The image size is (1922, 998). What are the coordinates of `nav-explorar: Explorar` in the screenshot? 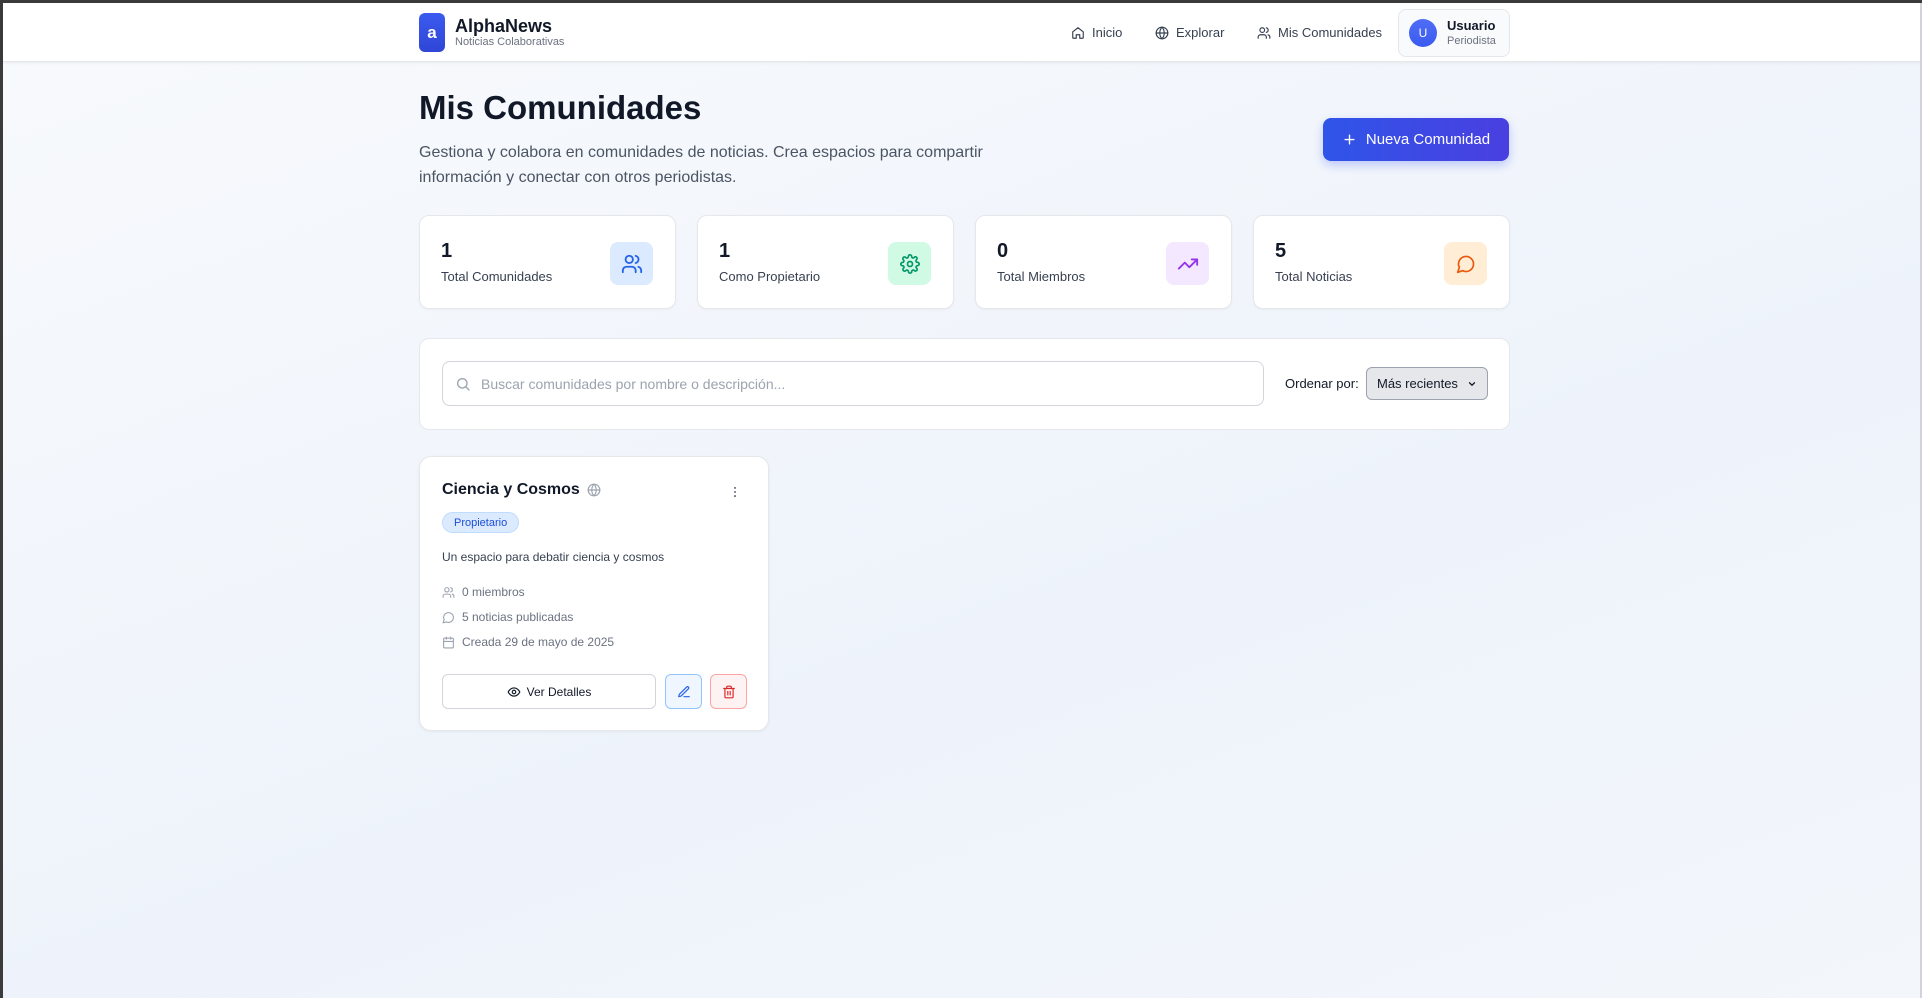 It's located at (1189, 32).